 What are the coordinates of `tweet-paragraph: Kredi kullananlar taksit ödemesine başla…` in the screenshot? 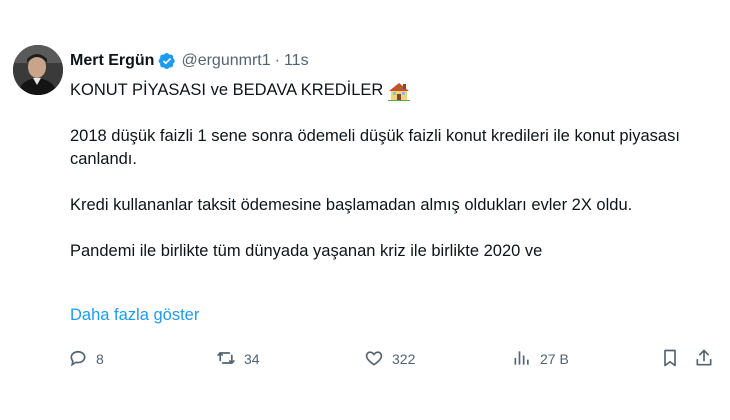 It's located at (351, 205).